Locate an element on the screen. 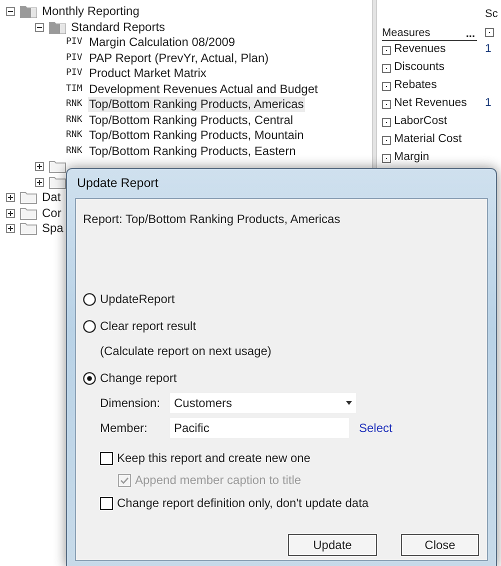  tree-item: Monthly Reporting is located at coordinates (91, 12).